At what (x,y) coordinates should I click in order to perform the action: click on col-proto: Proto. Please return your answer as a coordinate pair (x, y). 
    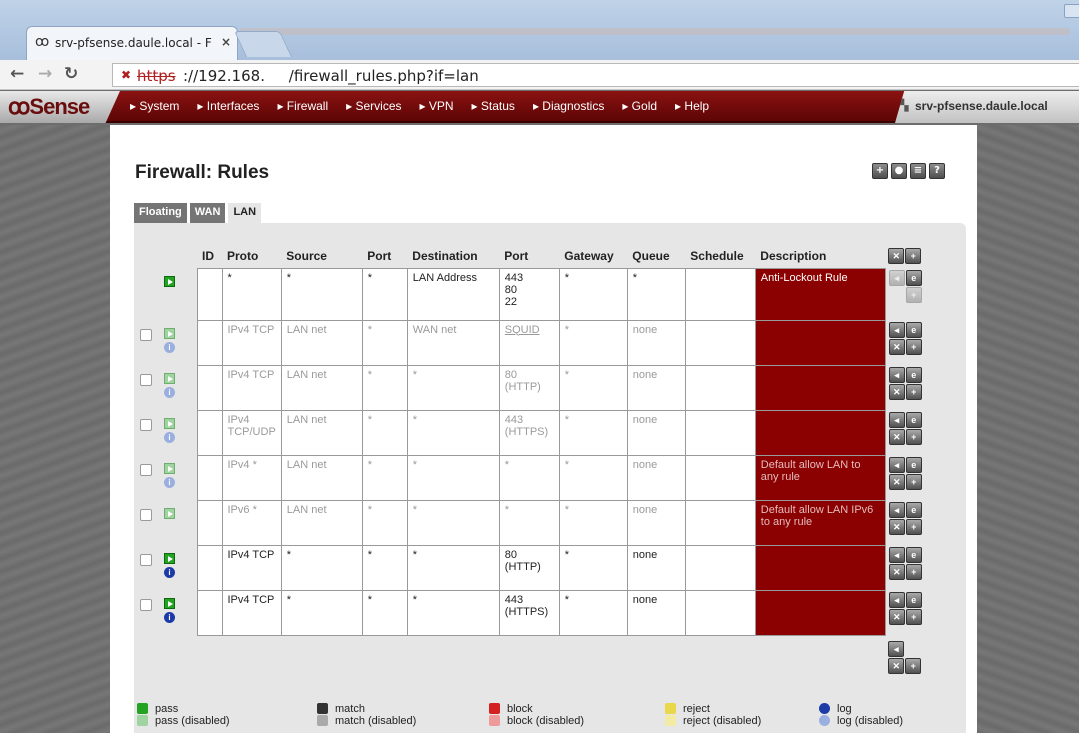
    Looking at the image, I should click on (251, 256).